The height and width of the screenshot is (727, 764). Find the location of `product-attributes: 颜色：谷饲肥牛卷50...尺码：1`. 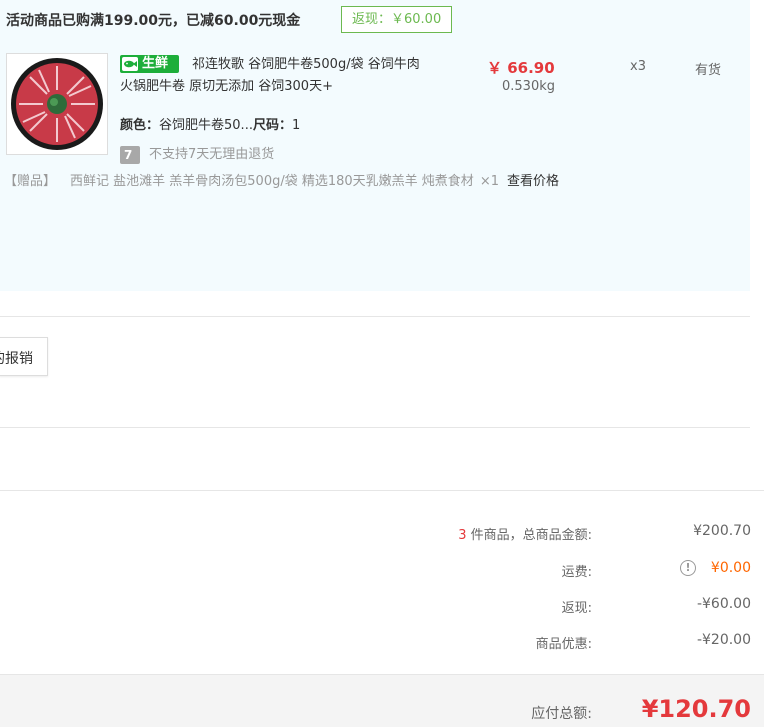

product-attributes: 颜色：谷饲肥牛卷50...尺码：1 is located at coordinates (210, 123).